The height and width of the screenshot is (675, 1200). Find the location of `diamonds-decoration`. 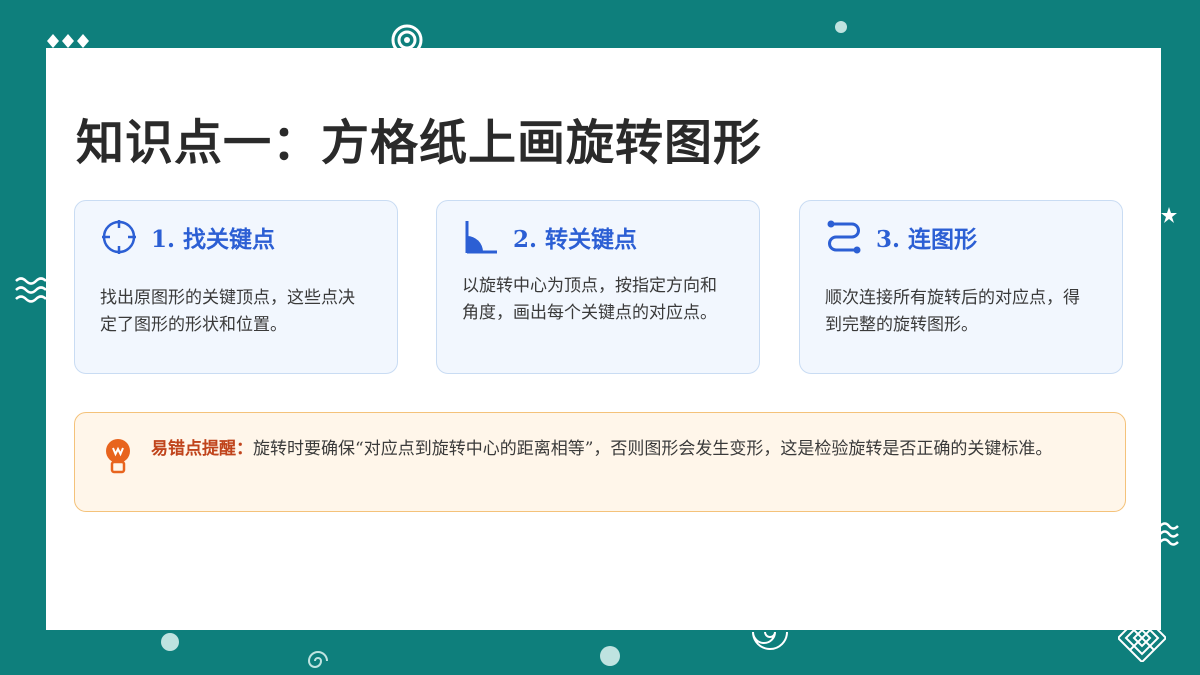

diamonds-decoration is located at coordinates (68, 41).